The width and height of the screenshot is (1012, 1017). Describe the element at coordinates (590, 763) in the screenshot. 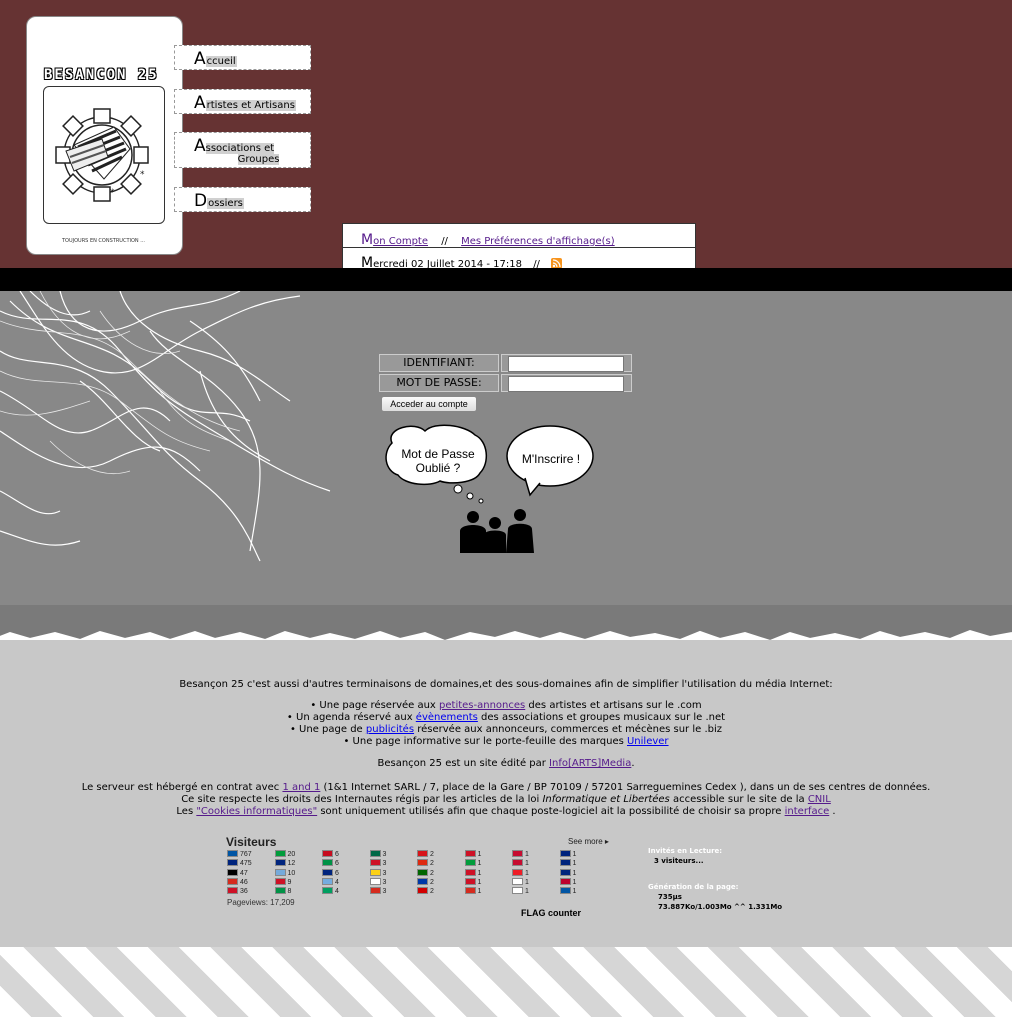

I see `infoartsmedia-link: Info[ARTS]Media` at that location.